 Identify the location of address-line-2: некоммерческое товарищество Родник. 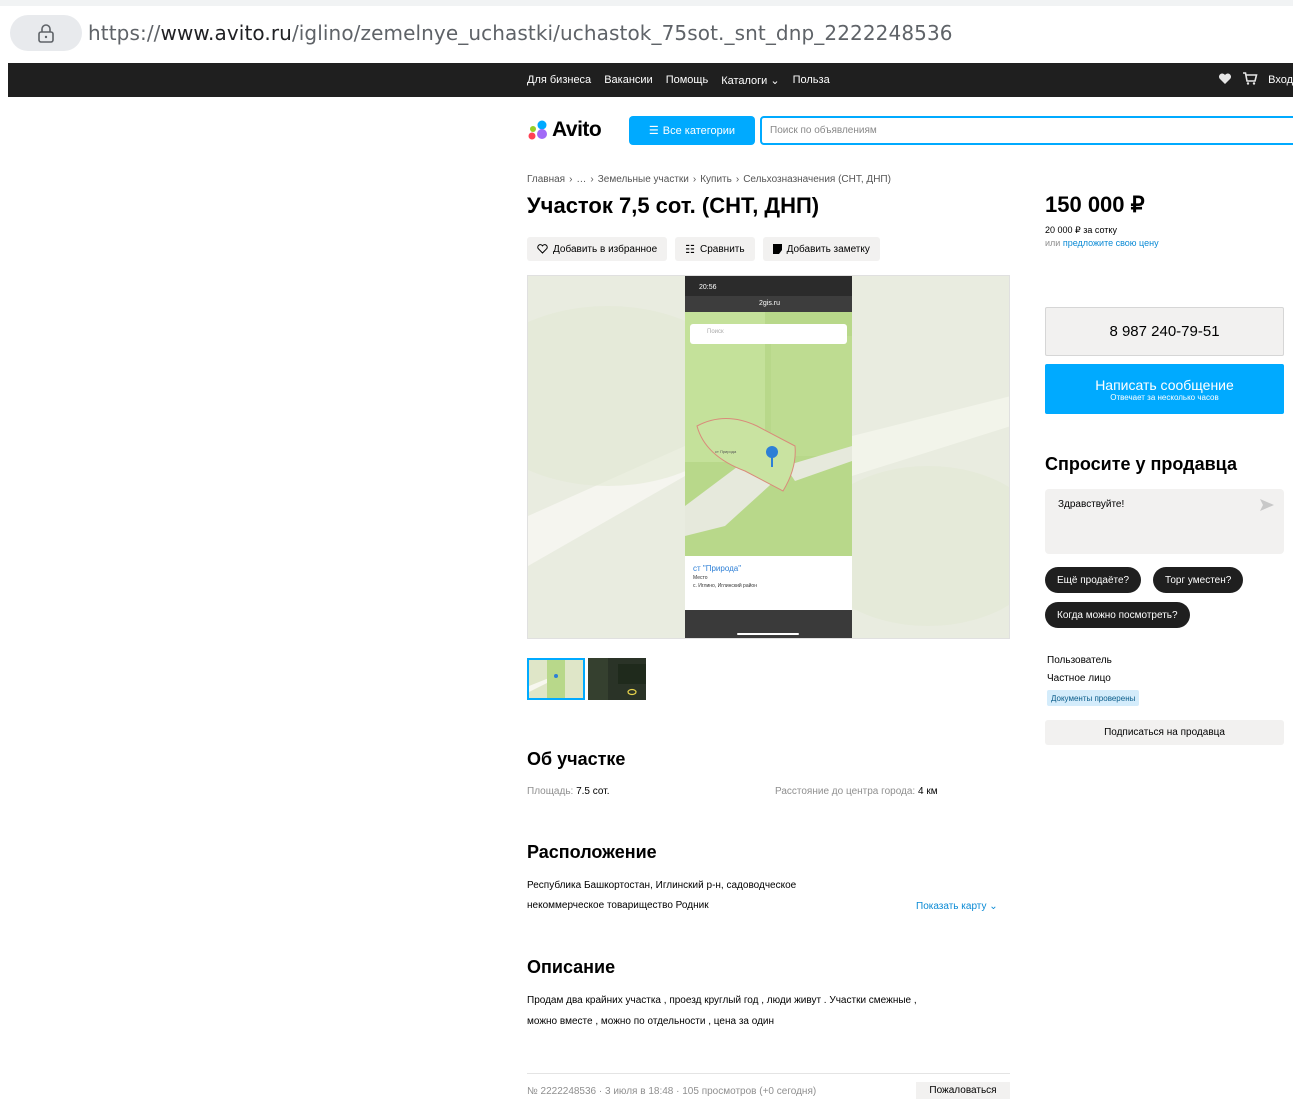
(618, 905).